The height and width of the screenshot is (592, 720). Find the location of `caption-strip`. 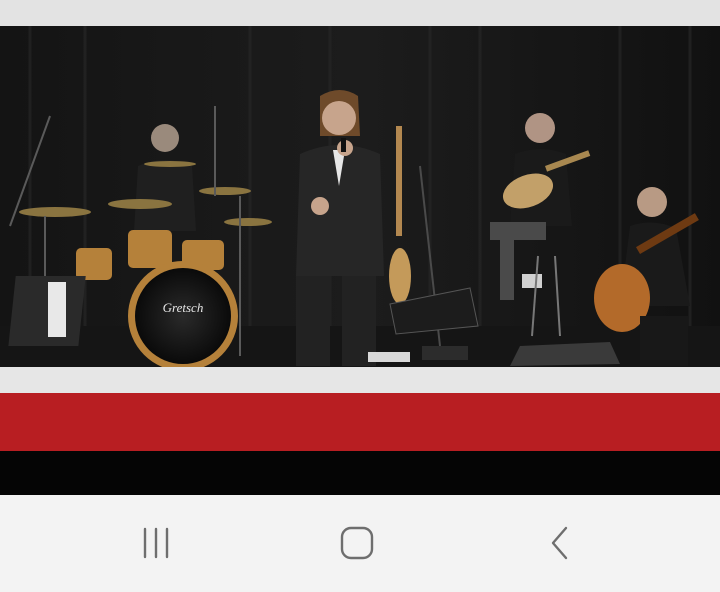

caption-strip is located at coordinates (360, 380).